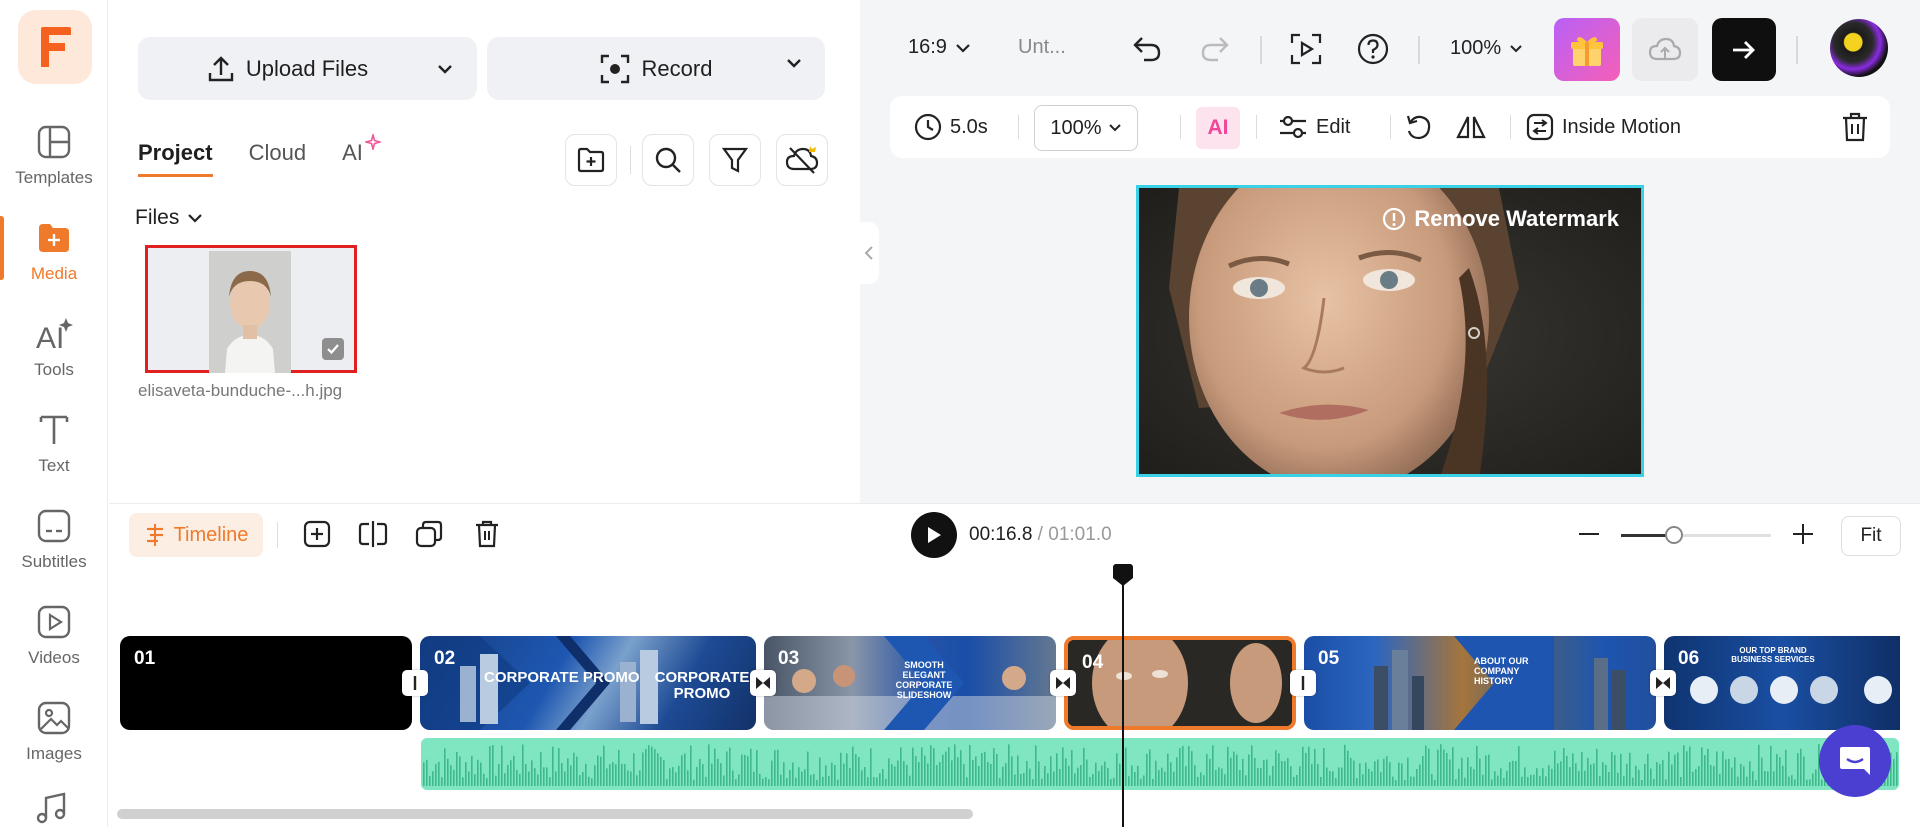  I want to click on zoom-in-button, so click(1803, 534).